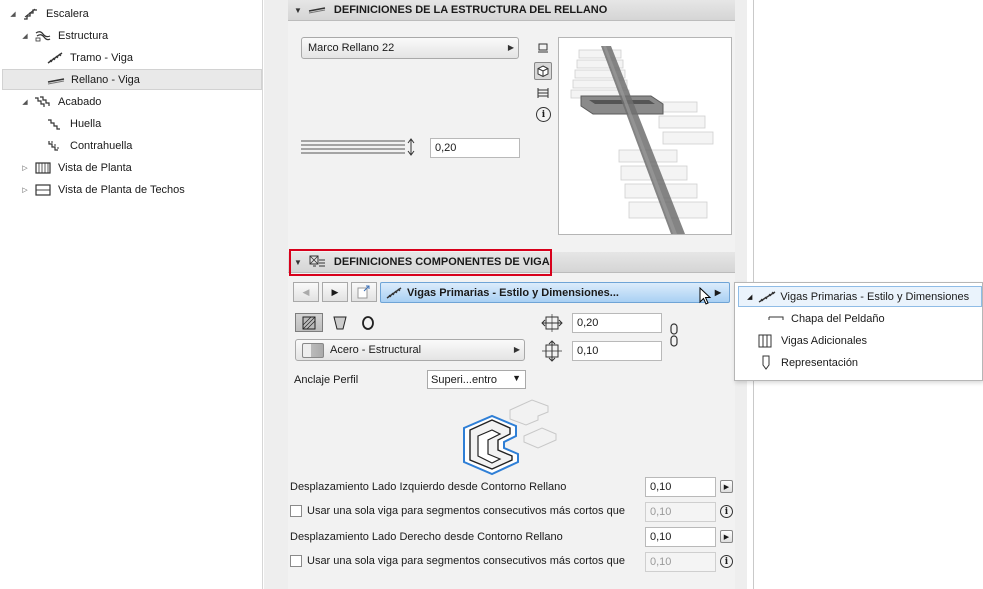 Image resolution: width=983 pixels, height=589 pixels. What do you see at coordinates (101, 57) in the screenshot?
I see `tree-item-label: Tramo - Viga` at bounding box center [101, 57].